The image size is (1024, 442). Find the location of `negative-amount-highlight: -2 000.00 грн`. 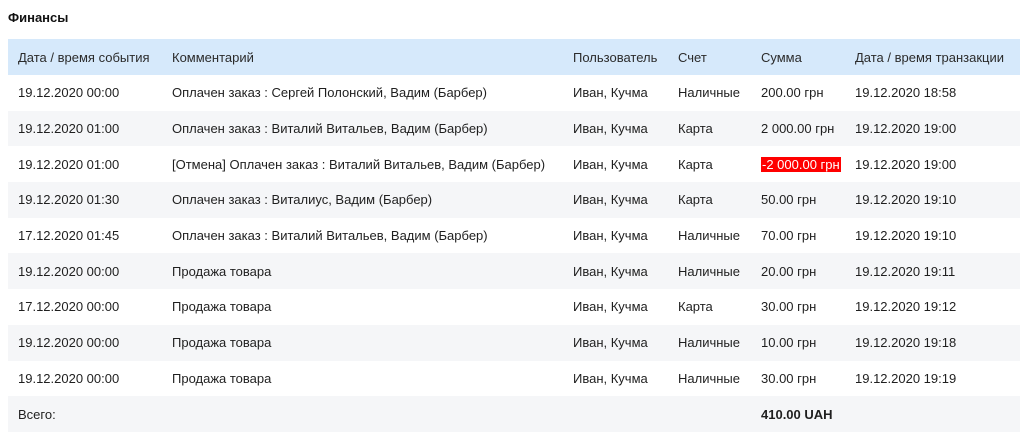

negative-amount-highlight: -2 000.00 грн is located at coordinates (801, 164).